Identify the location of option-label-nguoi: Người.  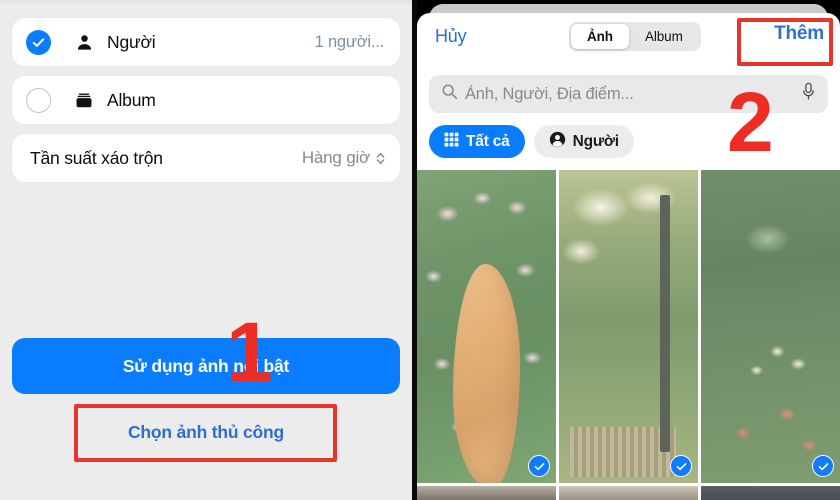
(131, 41).